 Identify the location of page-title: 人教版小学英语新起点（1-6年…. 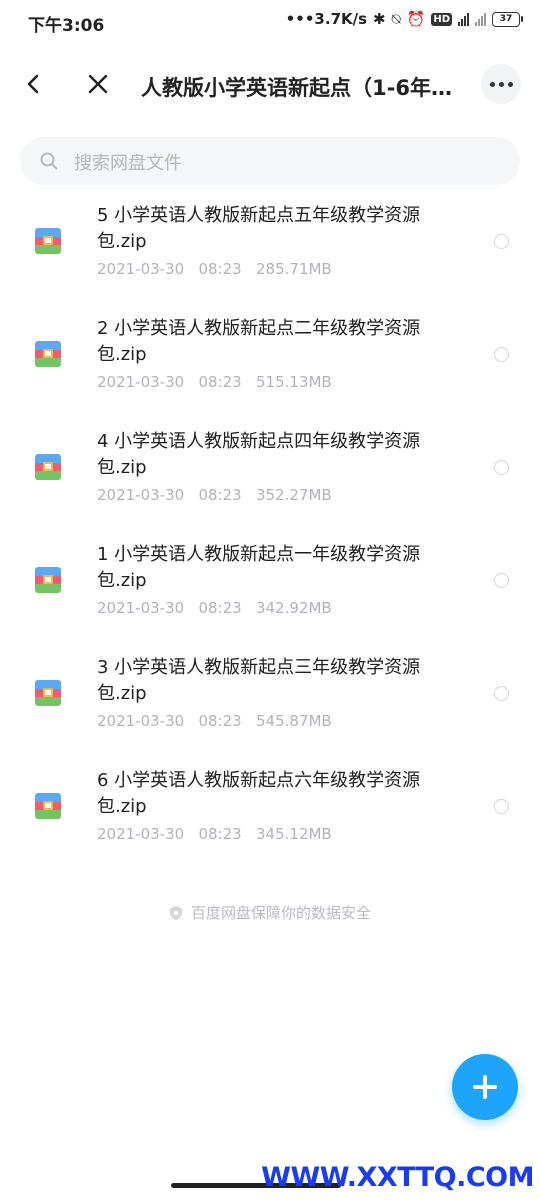
(296, 88).